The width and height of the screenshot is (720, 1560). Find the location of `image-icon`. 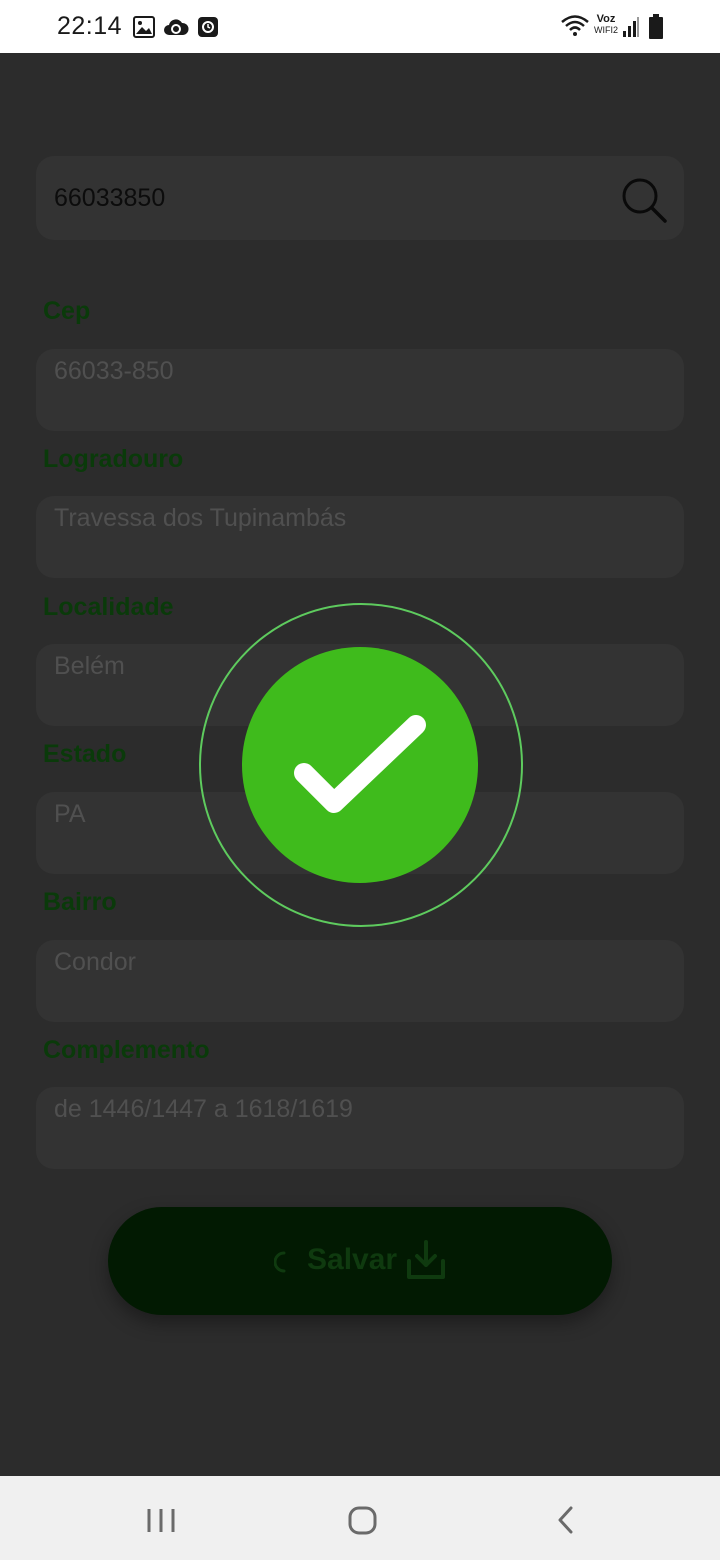

image-icon is located at coordinates (144, 27).